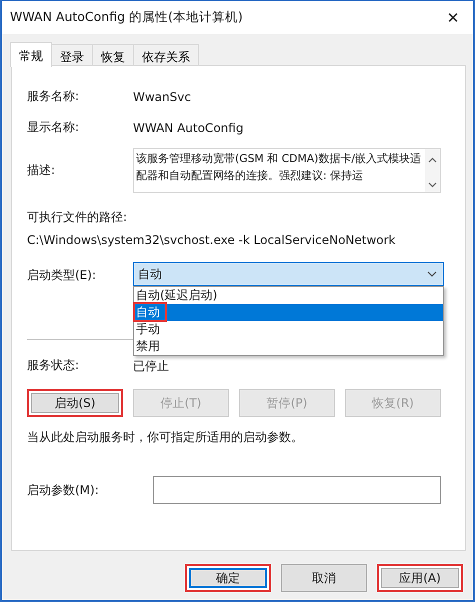 The height and width of the screenshot is (602, 475). Describe the element at coordinates (53, 96) in the screenshot. I see `field-label: 服务名称:` at that location.